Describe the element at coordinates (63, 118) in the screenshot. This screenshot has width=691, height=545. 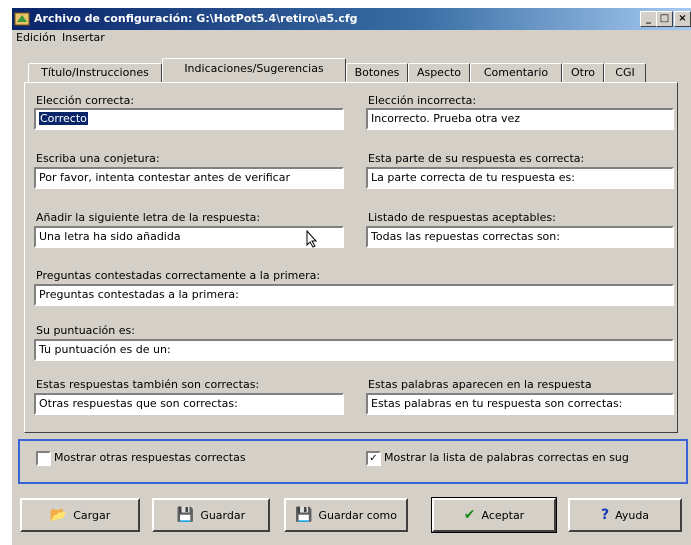
I see `correct-value: Correcto` at that location.